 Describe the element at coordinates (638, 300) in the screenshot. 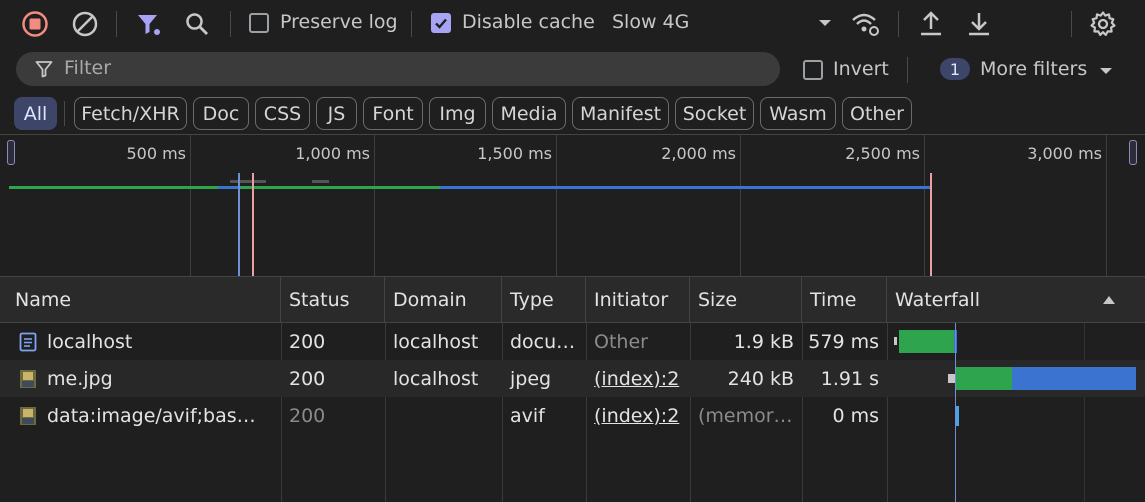

I see `col-initiator: Initiator` at that location.